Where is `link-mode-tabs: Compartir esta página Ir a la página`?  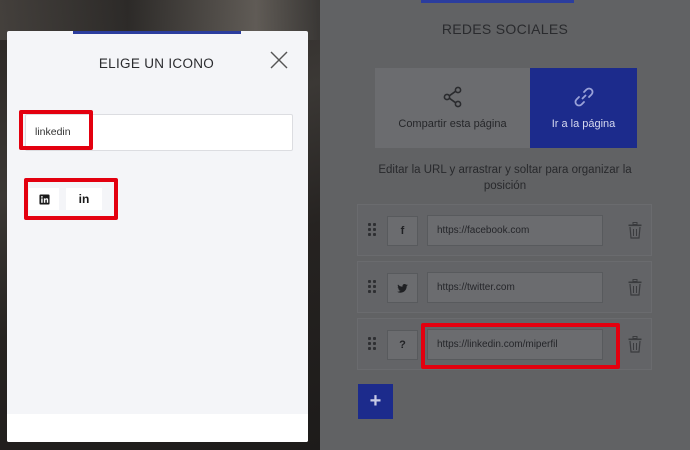
link-mode-tabs: Compartir esta página Ir a la página is located at coordinates (506, 108).